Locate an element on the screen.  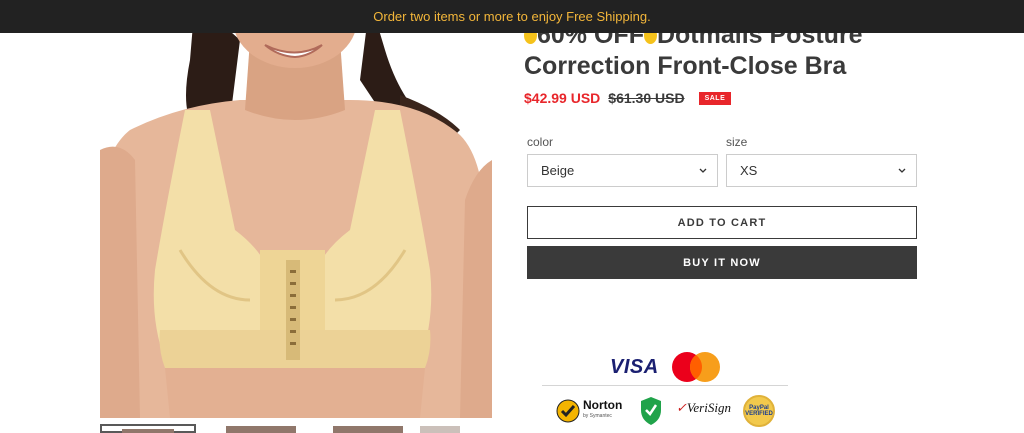
norton-text: Norton is located at coordinates (603, 405).